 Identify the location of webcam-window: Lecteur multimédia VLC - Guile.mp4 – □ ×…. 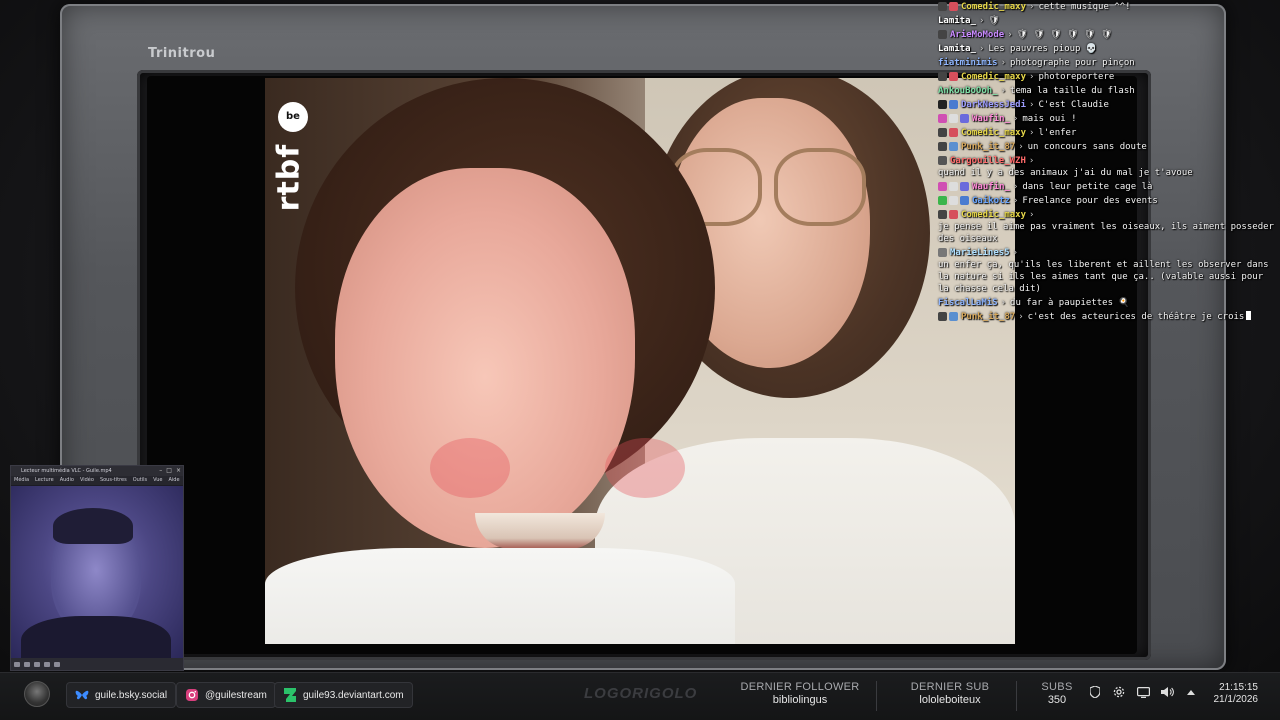
(97, 568).